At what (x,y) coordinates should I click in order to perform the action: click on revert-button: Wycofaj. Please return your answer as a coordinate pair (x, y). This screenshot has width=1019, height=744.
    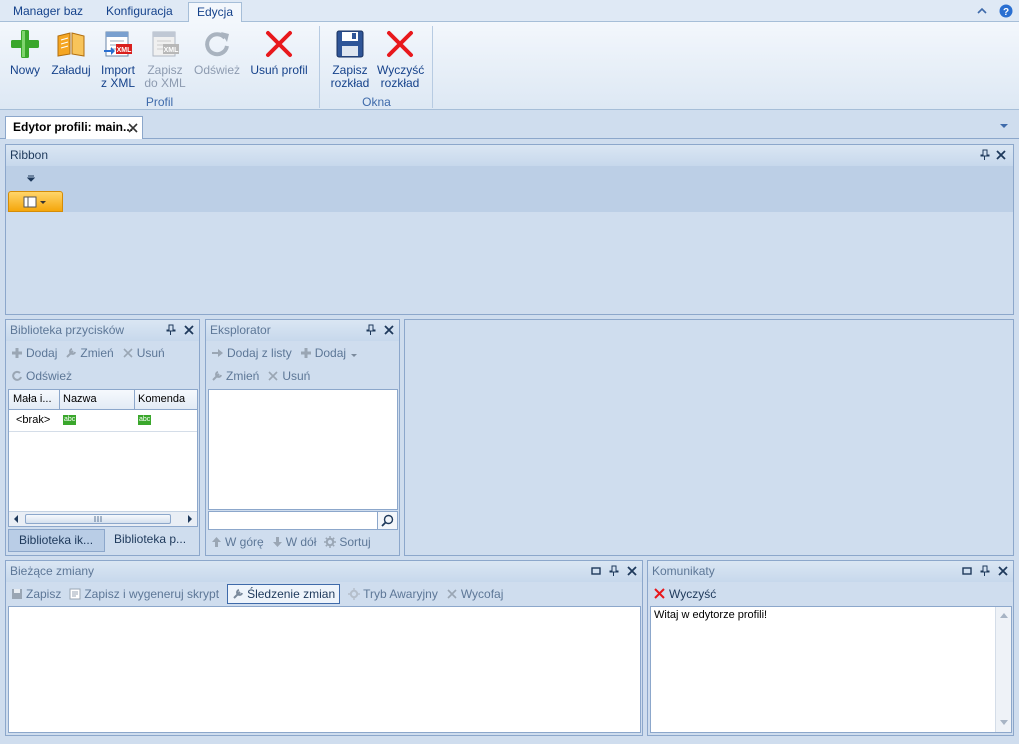
    Looking at the image, I should click on (474, 594).